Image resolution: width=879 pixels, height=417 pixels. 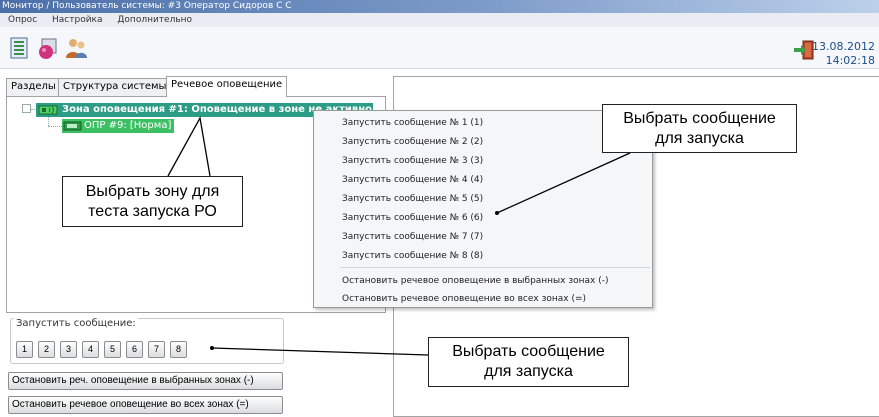 What do you see at coordinates (77, 20) in the screenshot?
I see `menu-item-nastroyka: Настройка` at bounding box center [77, 20].